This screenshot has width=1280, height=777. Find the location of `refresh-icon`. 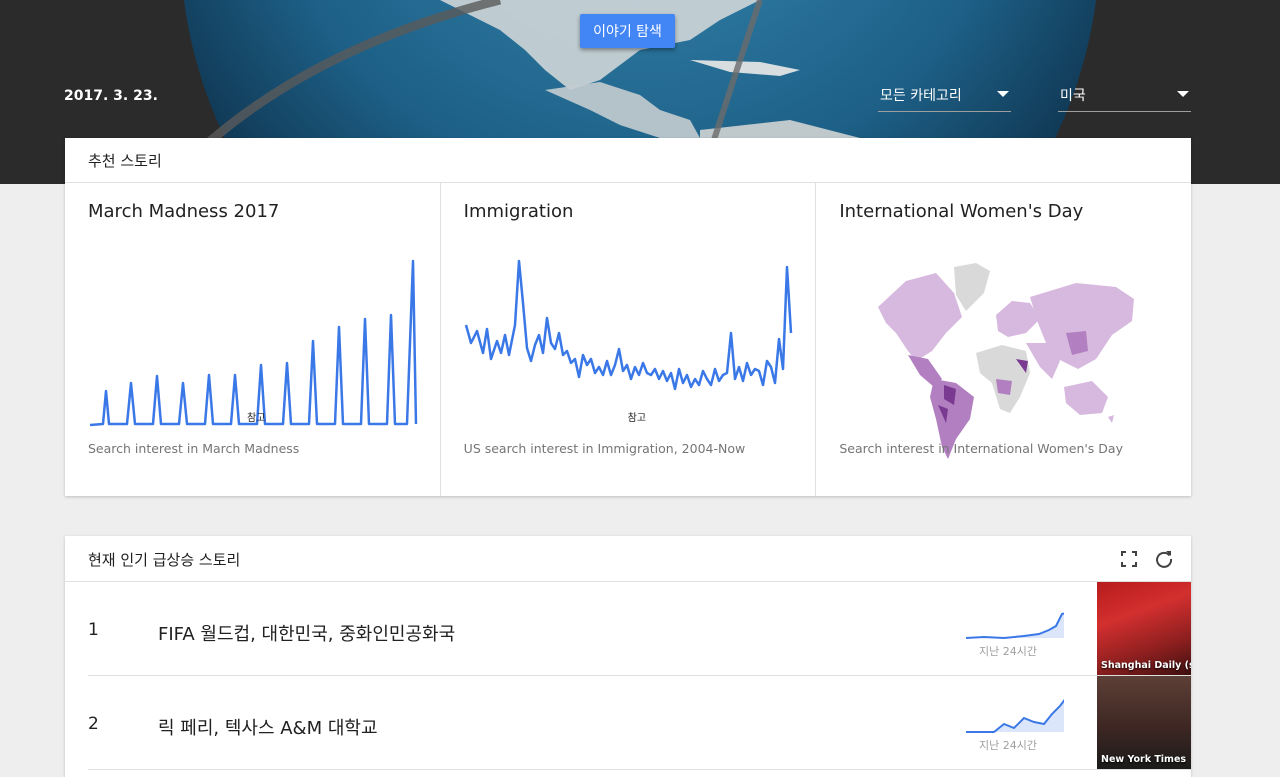

refresh-icon is located at coordinates (1164, 559).